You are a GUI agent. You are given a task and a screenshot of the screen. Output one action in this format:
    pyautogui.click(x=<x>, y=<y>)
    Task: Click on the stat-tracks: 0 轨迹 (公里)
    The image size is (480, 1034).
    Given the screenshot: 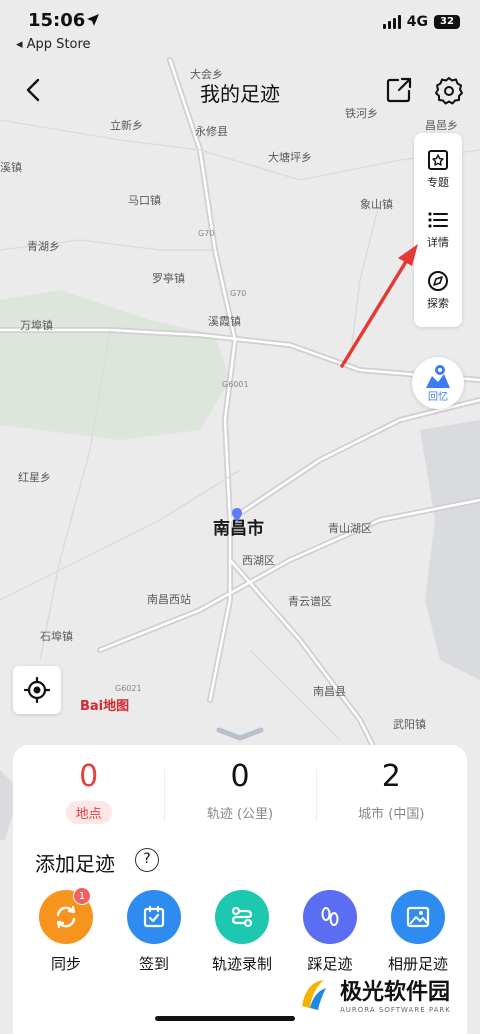 What is the action you would take?
    pyautogui.click(x=239, y=791)
    